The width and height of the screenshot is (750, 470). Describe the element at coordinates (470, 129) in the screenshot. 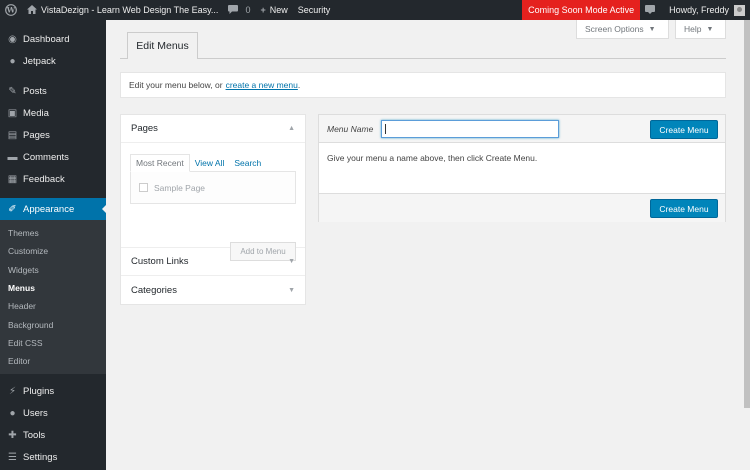

I see `menu-name-input` at that location.